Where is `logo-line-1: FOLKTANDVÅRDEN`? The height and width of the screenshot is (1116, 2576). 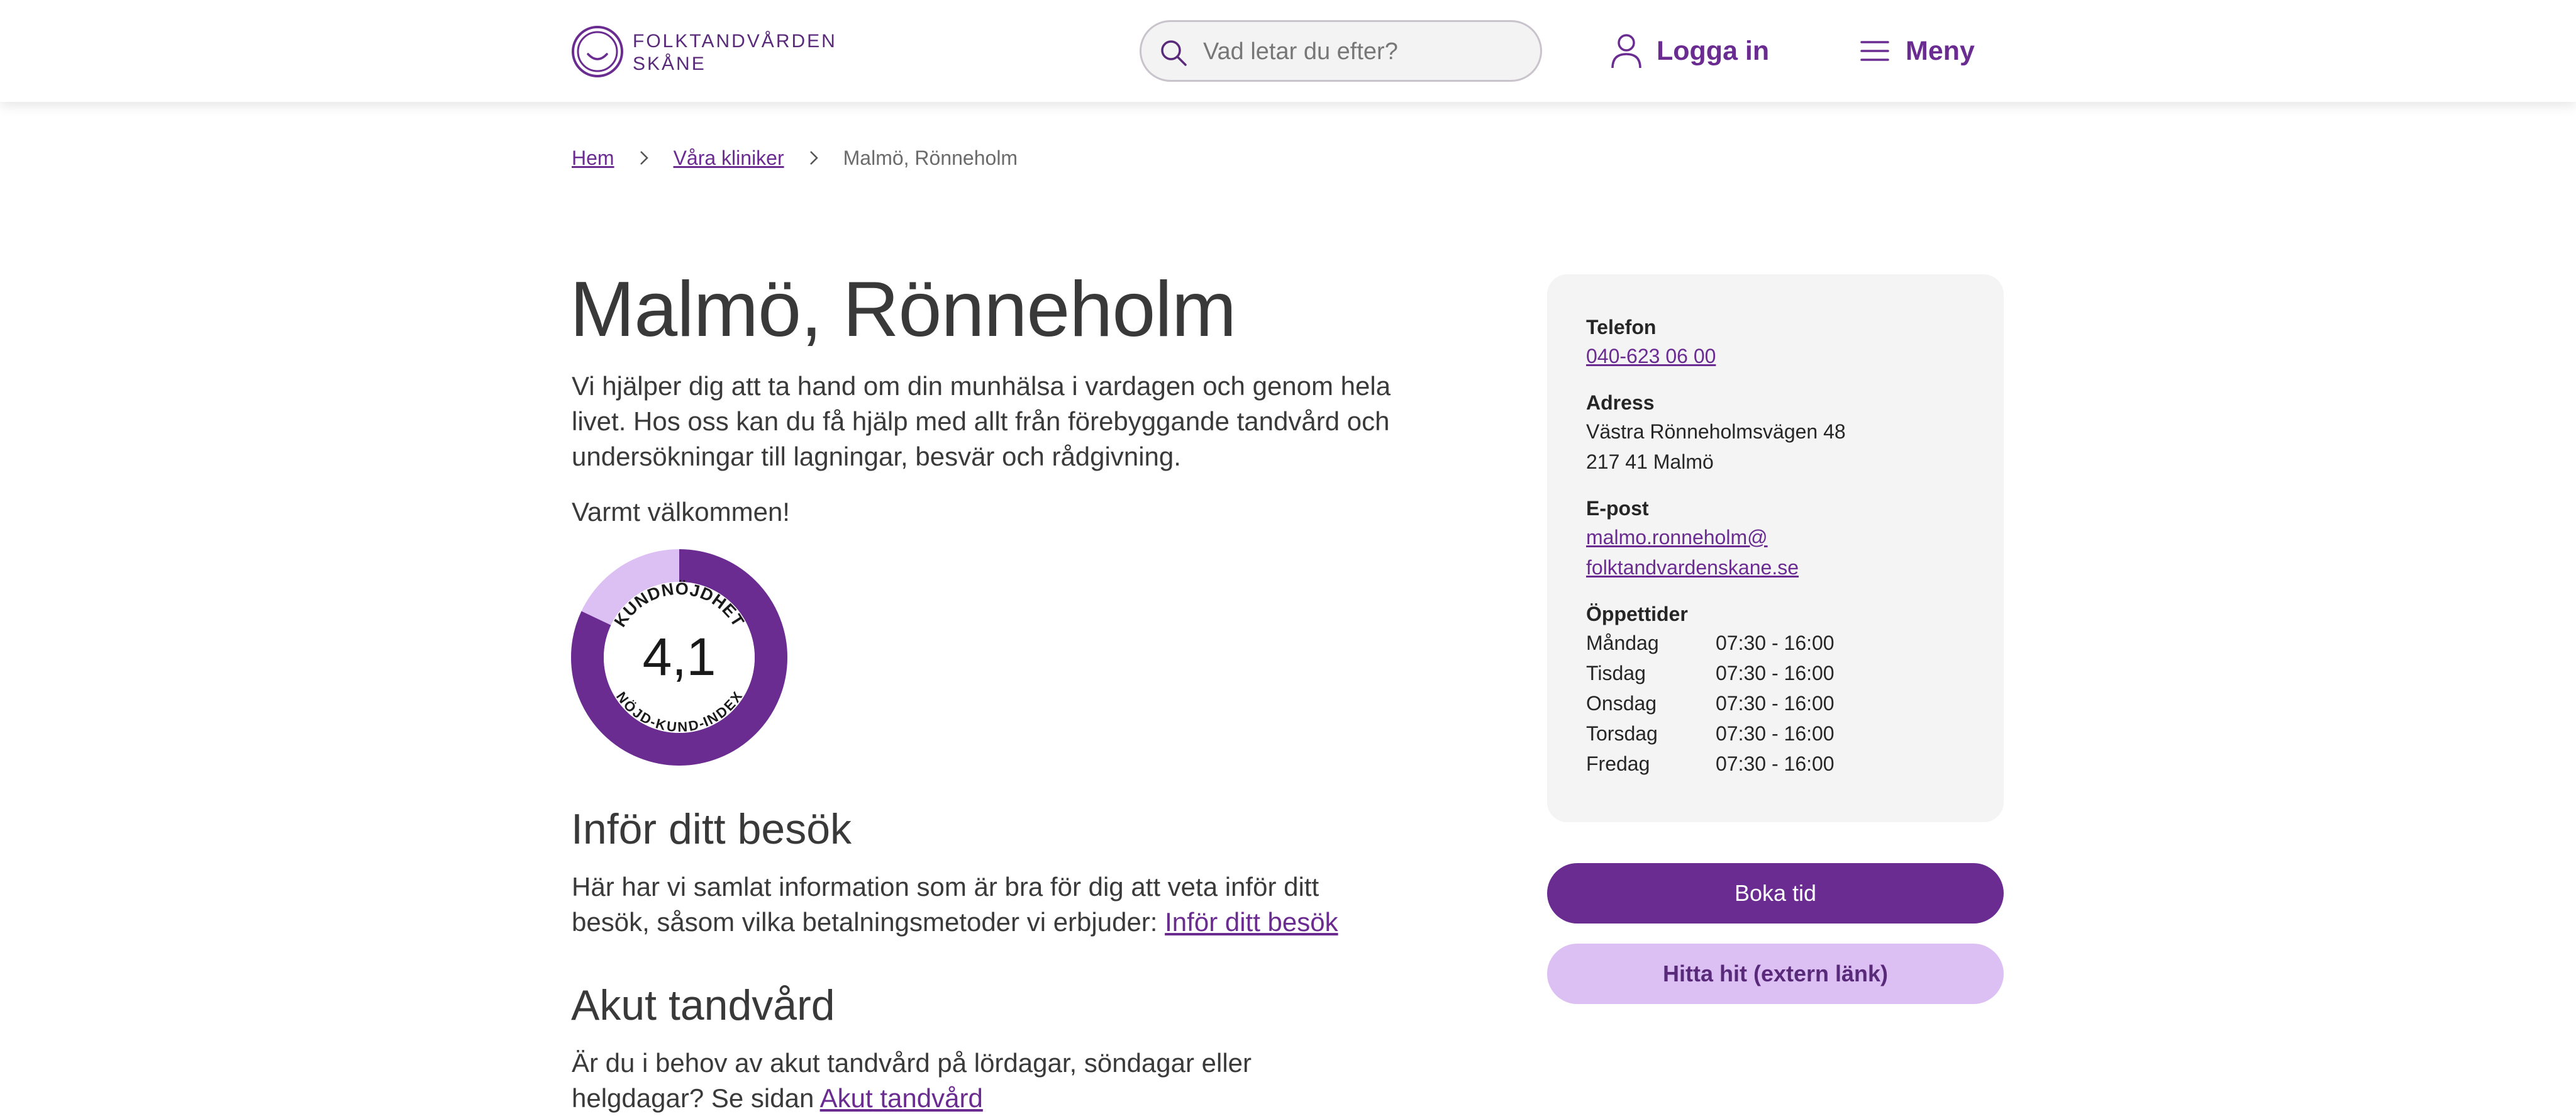 logo-line-1: FOLKTANDVÅRDEN is located at coordinates (735, 41).